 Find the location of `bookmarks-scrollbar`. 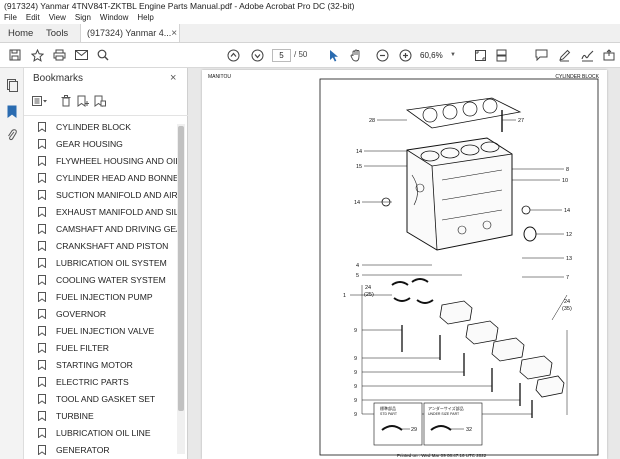

bookmarks-scrollbar is located at coordinates (181, 289).